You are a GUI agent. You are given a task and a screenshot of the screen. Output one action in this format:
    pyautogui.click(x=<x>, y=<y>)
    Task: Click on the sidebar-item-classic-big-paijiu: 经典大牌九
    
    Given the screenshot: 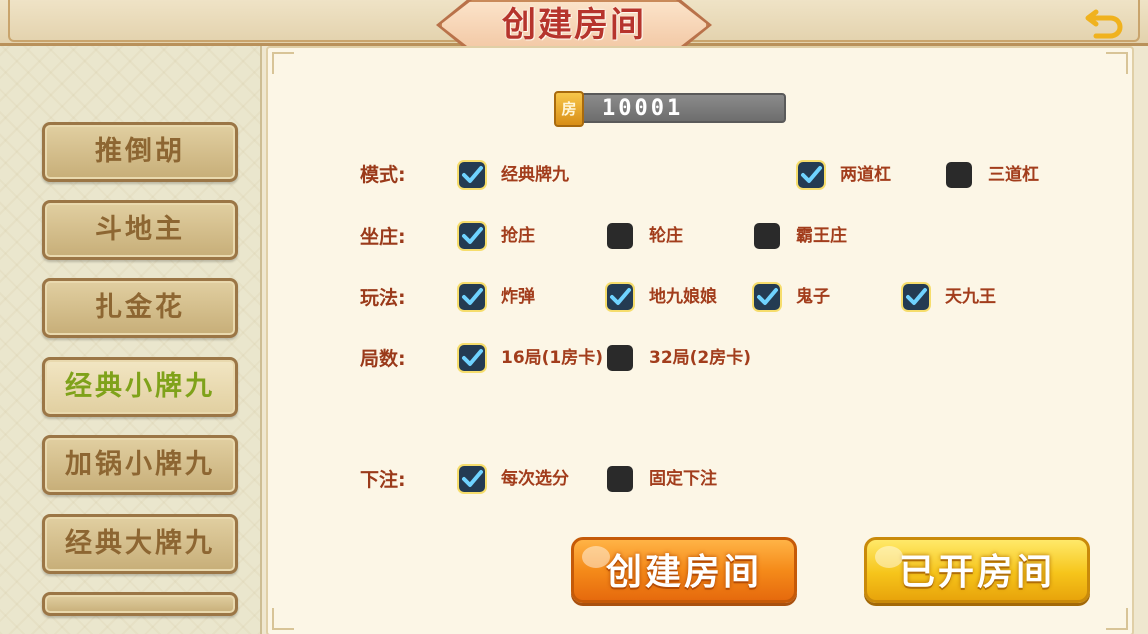 What is the action you would take?
    pyautogui.click(x=140, y=544)
    